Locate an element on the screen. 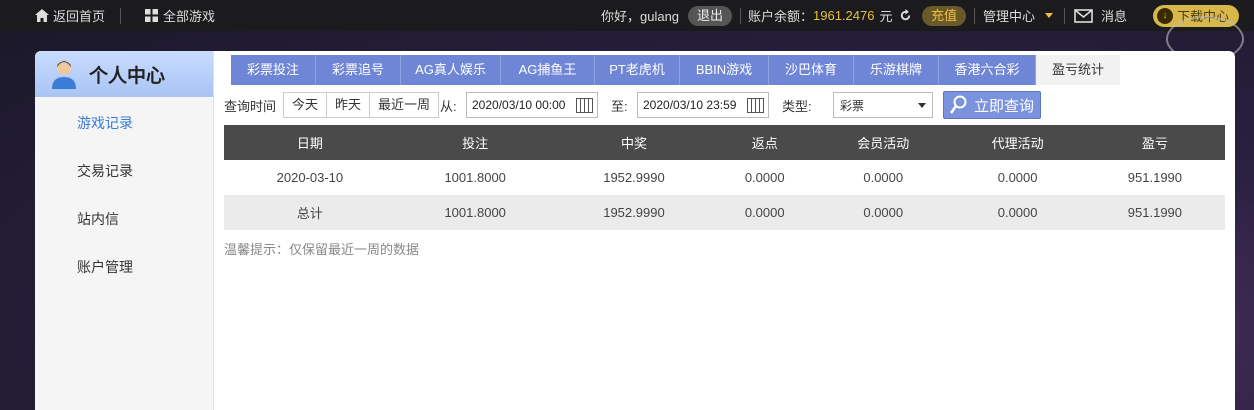  date-range-buttons: 今天 昨天 最近一周 is located at coordinates (361, 105).